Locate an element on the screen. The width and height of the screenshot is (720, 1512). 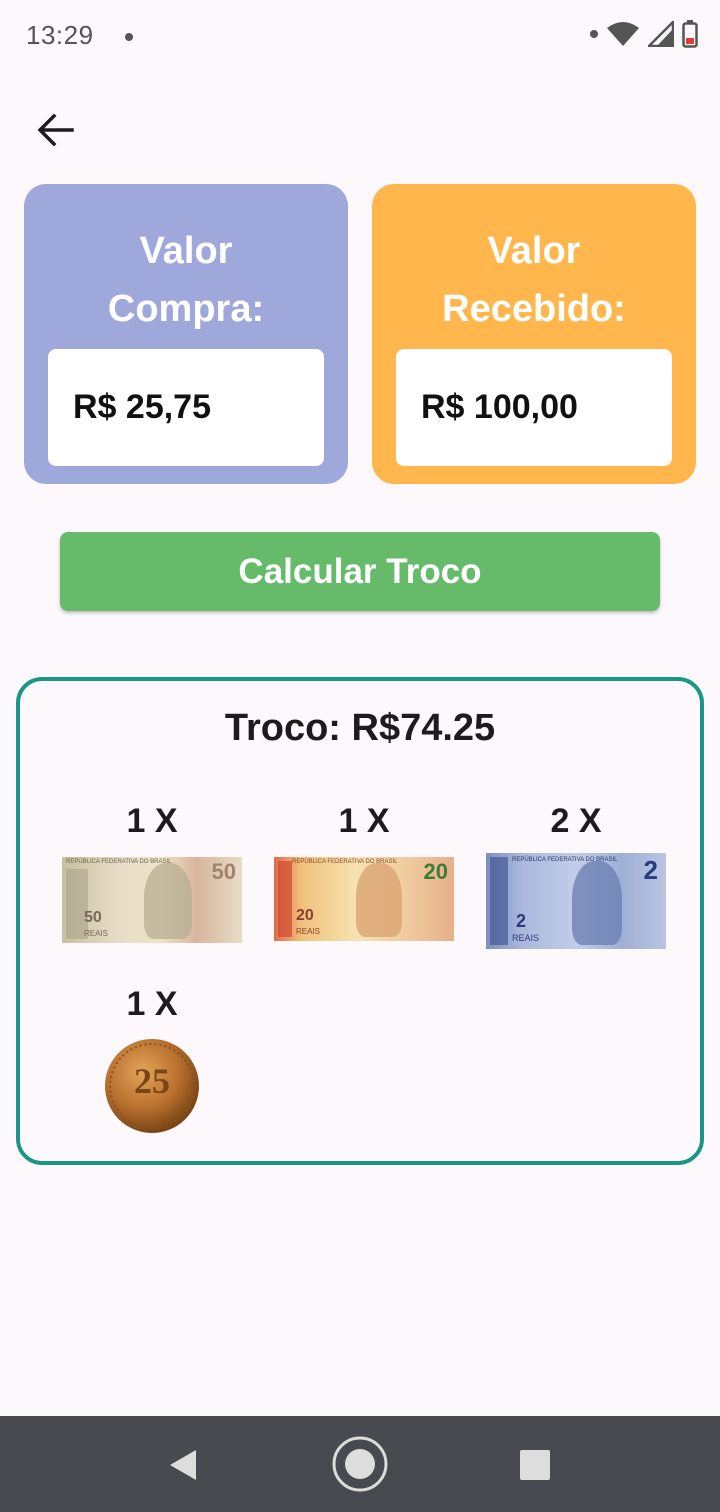
valor-recebido-title-line2: Recebido: is located at coordinates (534, 309).